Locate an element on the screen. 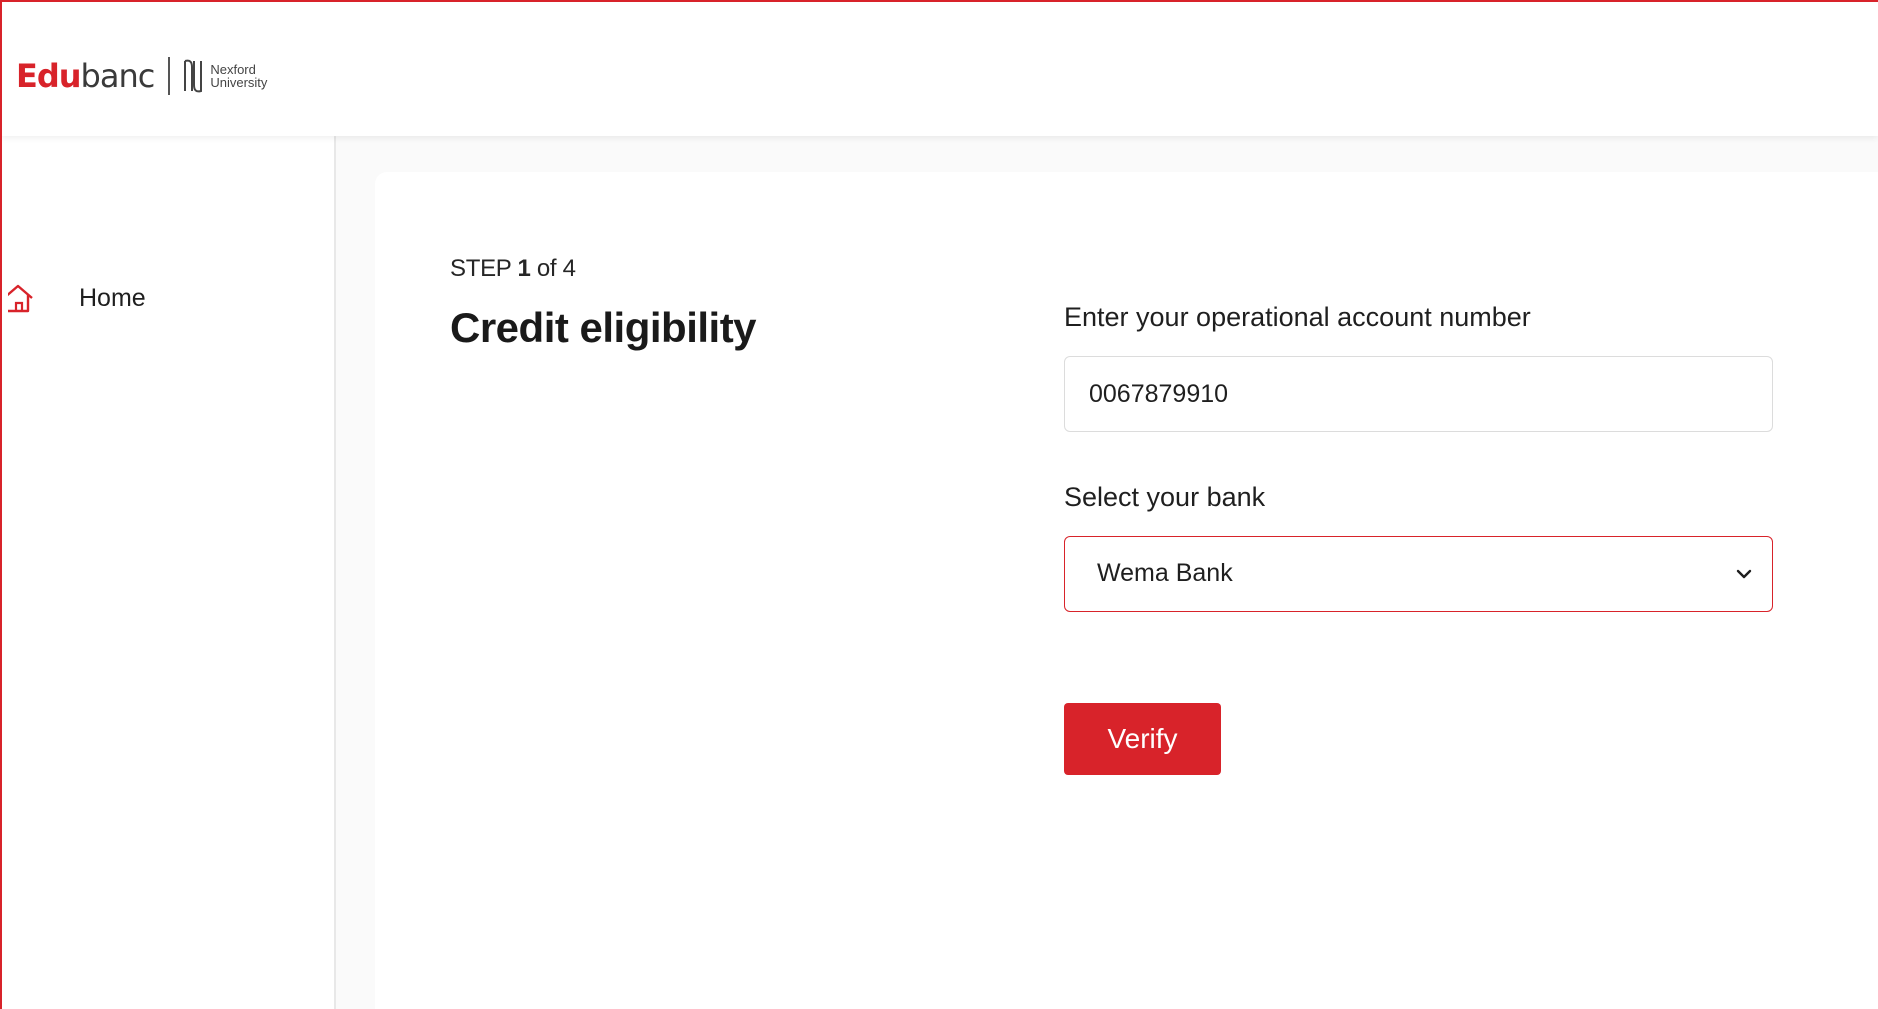  step-prefix: STEP is located at coordinates (481, 268).